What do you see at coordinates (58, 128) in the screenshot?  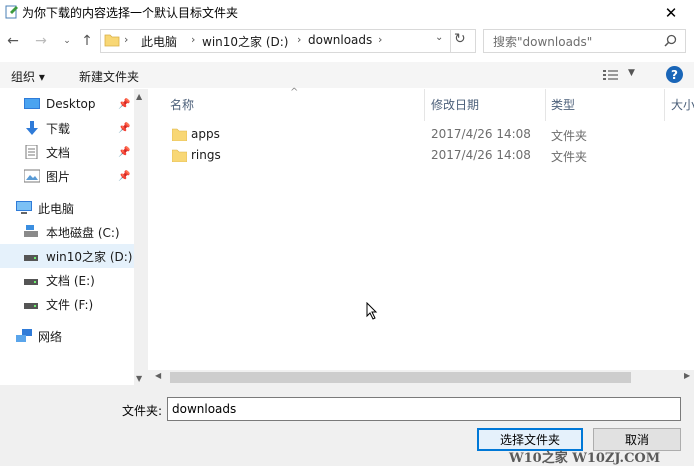 I see `sidebar-item-label: 下载` at bounding box center [58, 128].